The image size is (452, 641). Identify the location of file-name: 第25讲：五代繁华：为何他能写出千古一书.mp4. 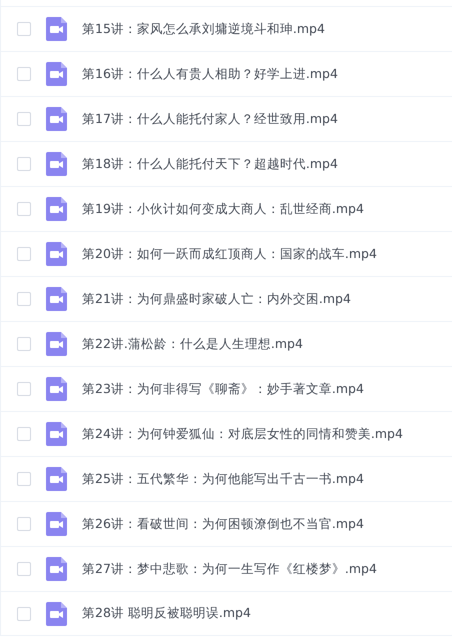
(223, 479).